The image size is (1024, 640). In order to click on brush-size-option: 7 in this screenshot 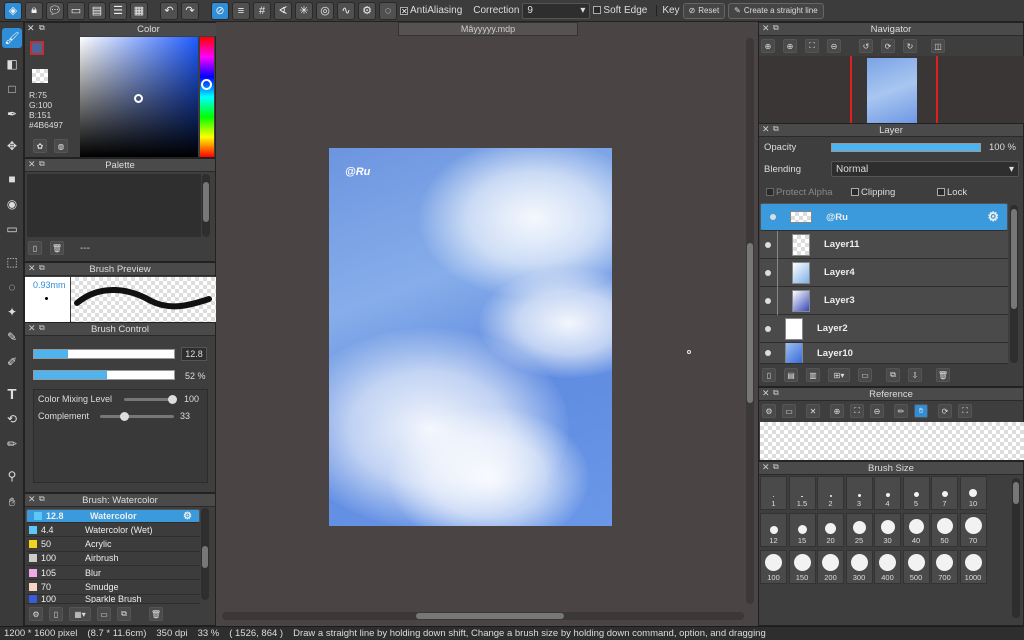, I will do `click(944, 493)`.